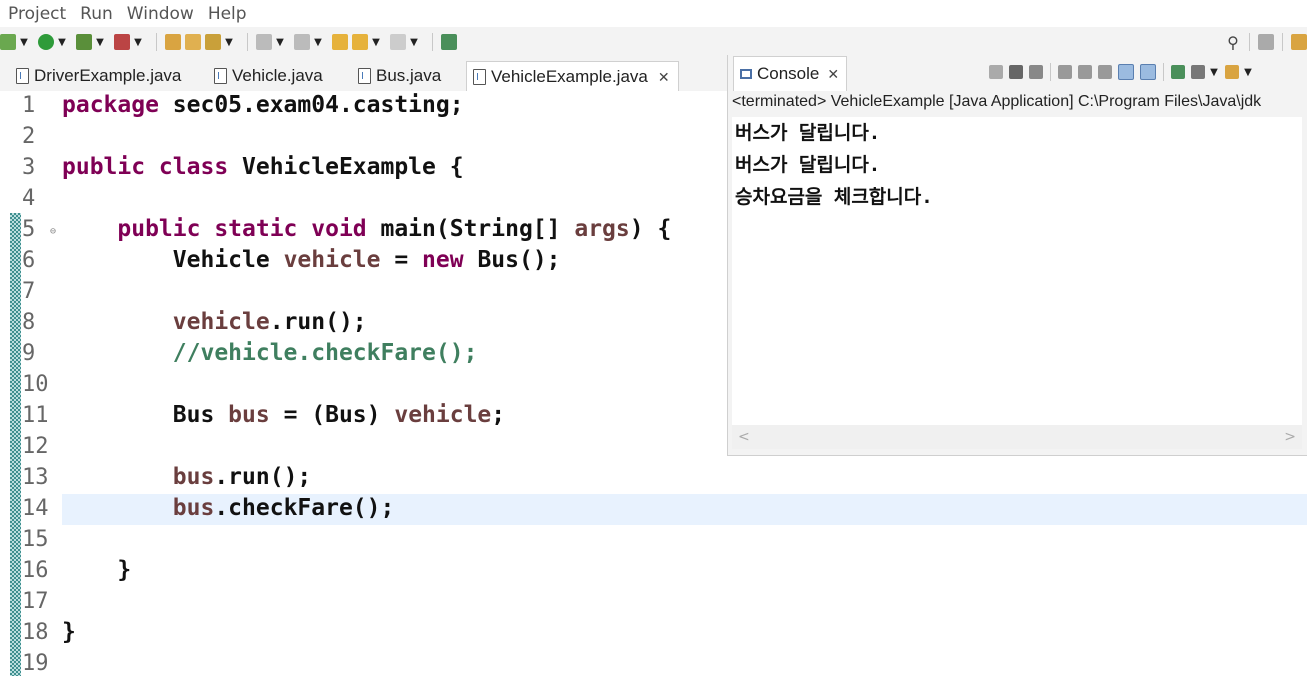  I want to click on menu-window: Window, so click(160, 14).